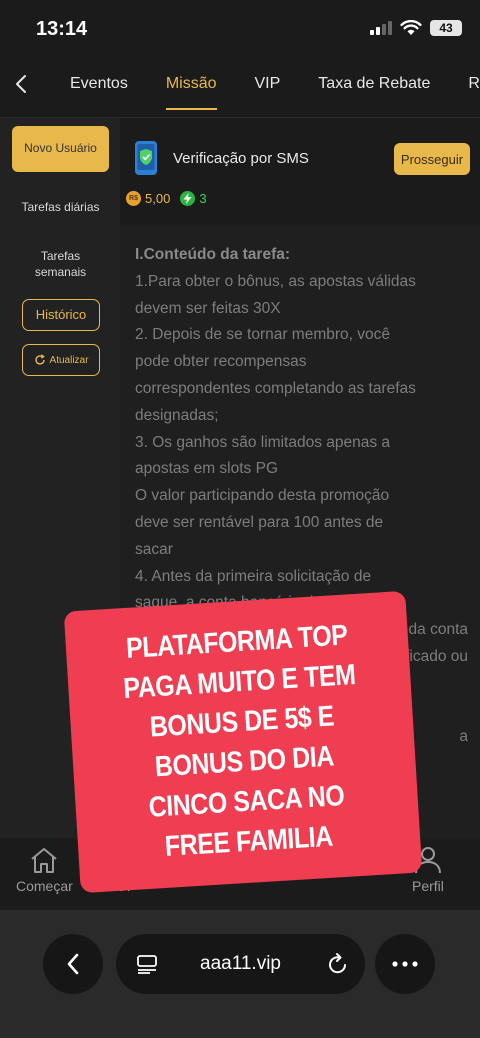  I want to click on lightning-icon, so click(188, 198).